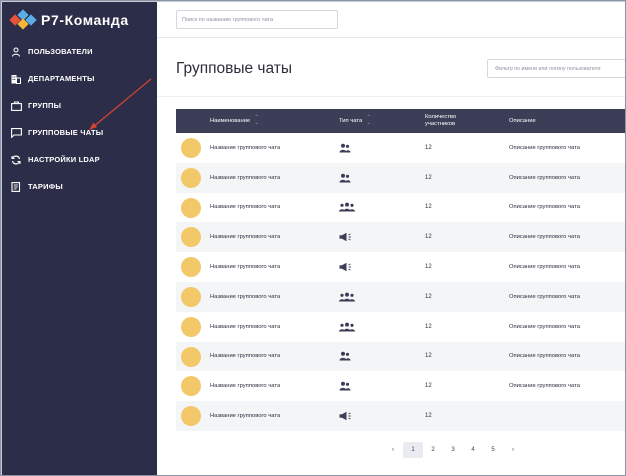 The width and height of the screenshot is (626, 476). What do you see at coordinates (391, 96) in the screenshot?
I see `divider` at bounding box center [391, 96].